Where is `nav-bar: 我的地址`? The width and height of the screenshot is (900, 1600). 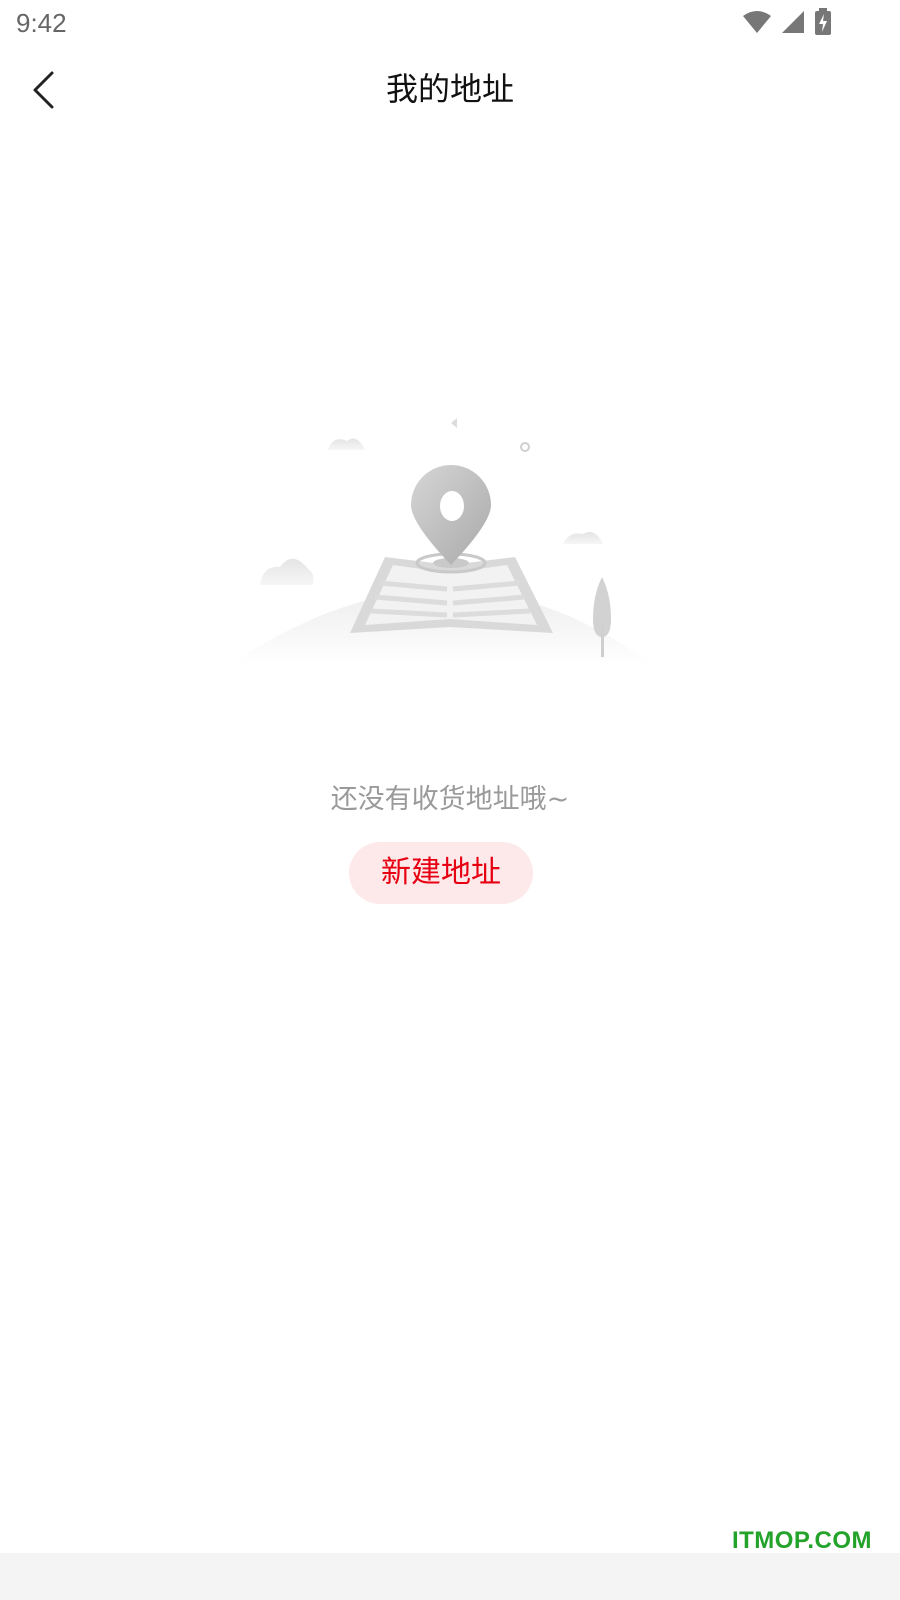
nav-bar: 我的地址 is located at coordinates (450, 93).